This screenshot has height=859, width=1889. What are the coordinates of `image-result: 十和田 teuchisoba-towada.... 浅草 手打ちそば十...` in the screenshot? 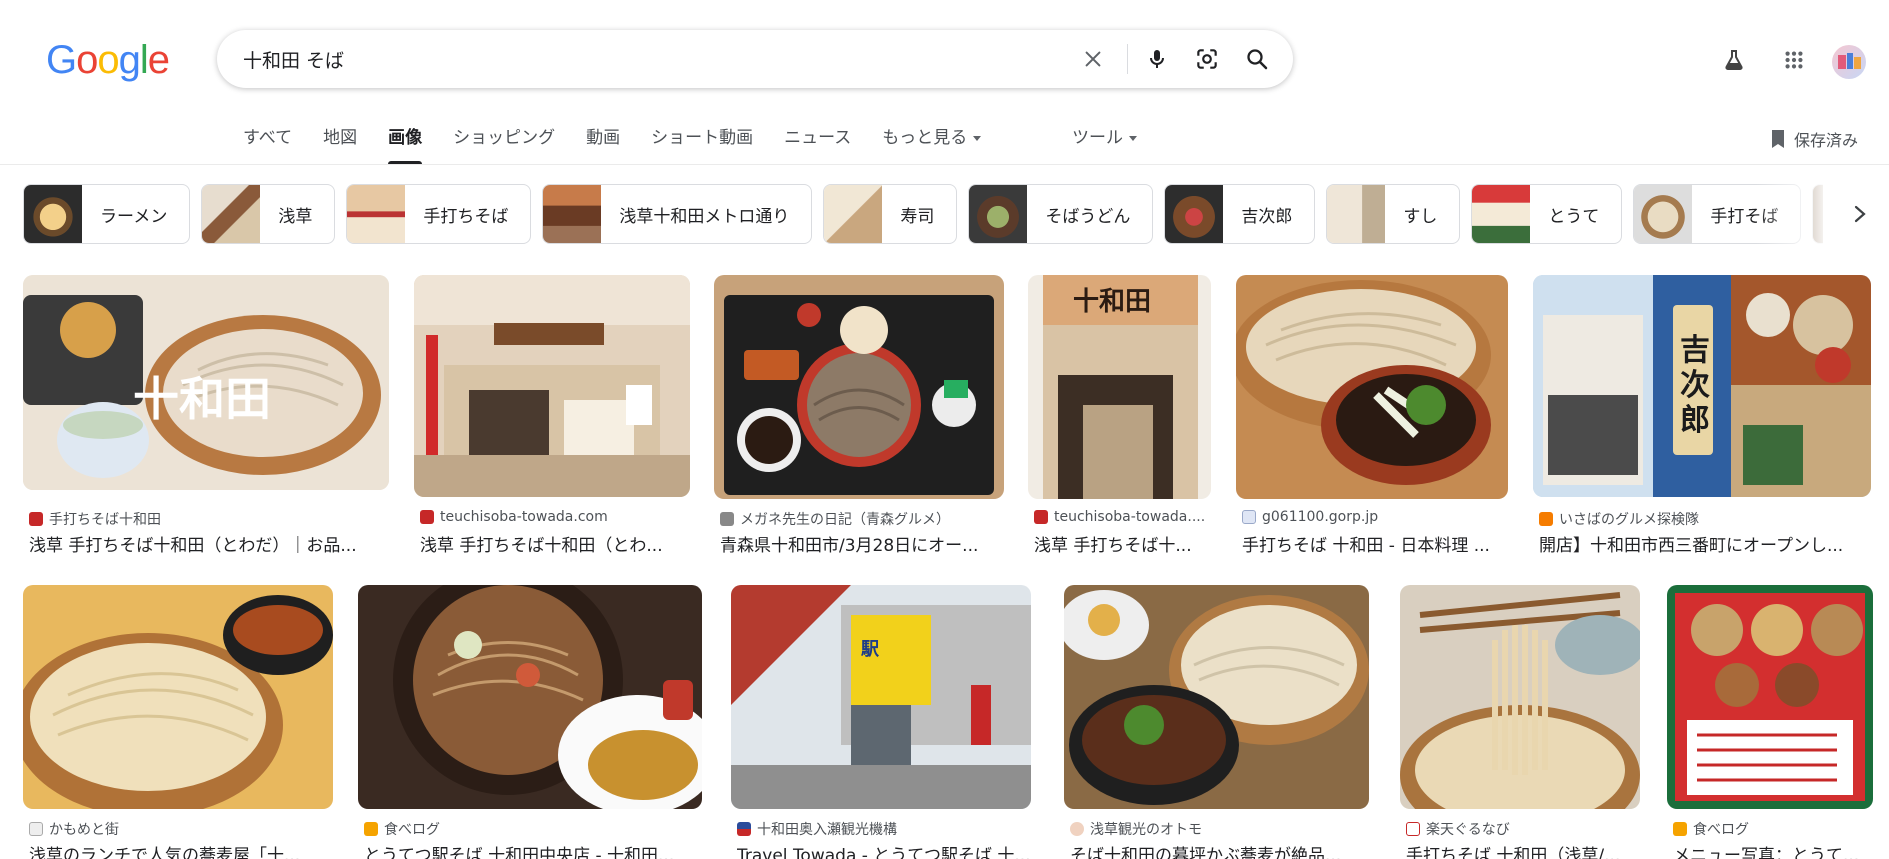 It's located at (1119, 415).